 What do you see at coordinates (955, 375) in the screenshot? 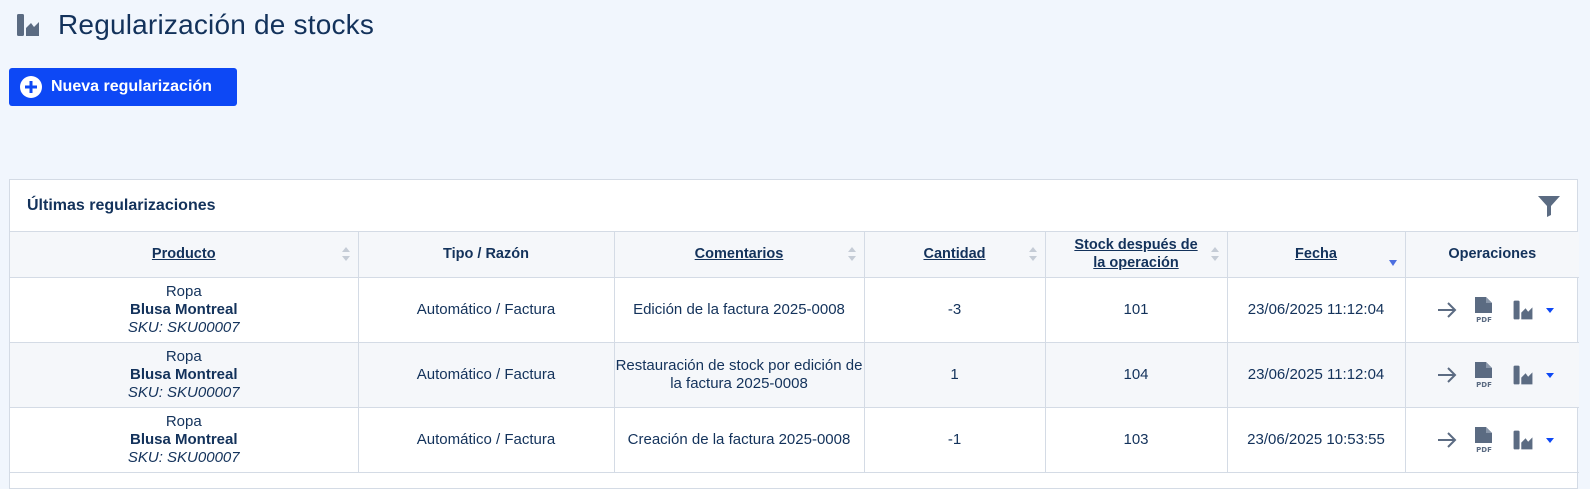
I see `quantity-cell: 1` at bounding box center [955, 375].